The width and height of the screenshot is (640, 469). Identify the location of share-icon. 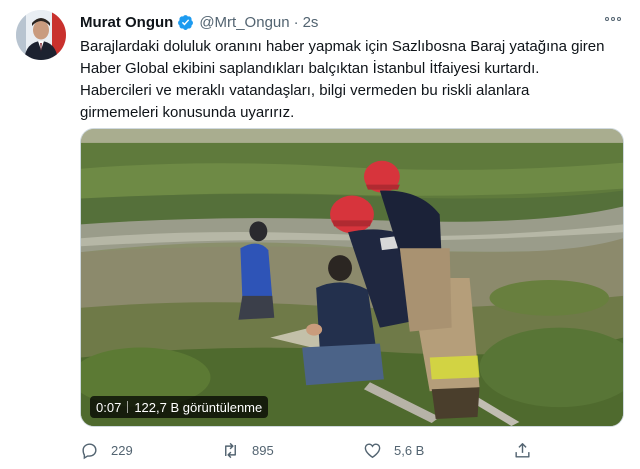
(522, 450).